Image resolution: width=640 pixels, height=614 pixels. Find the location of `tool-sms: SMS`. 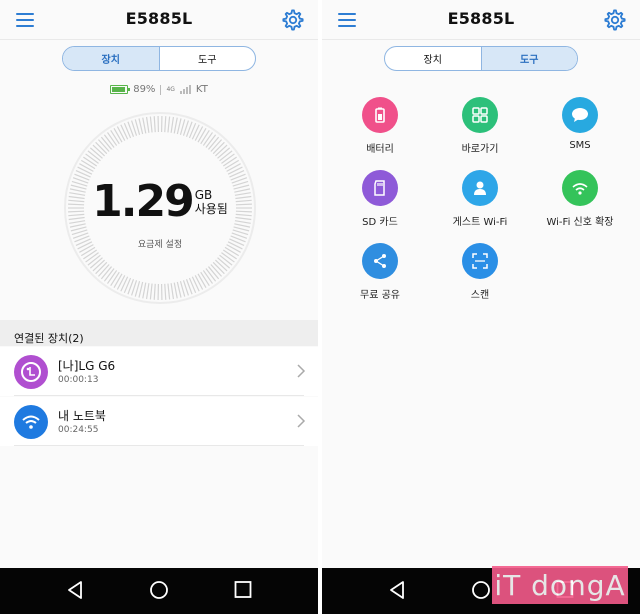

tool-sms: SMS is located at coordinates (580, 124).